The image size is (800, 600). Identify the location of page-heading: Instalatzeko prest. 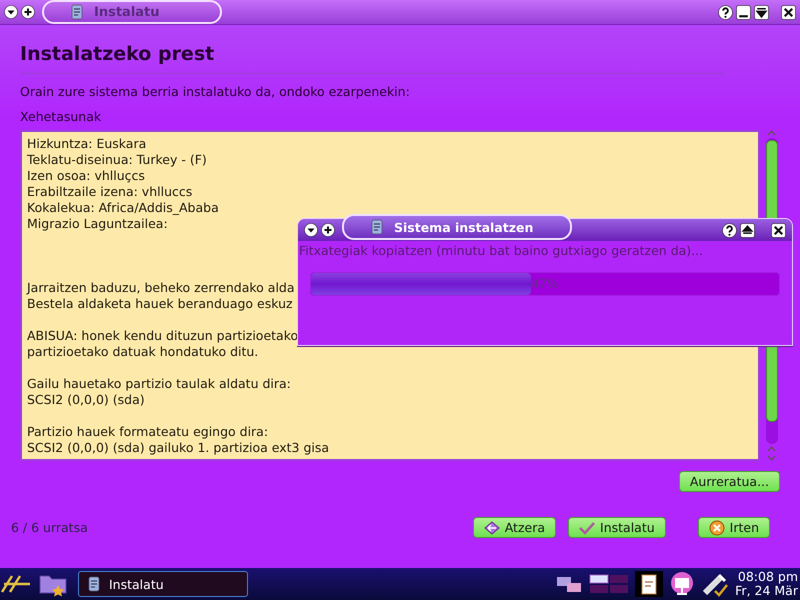
(118, 54).